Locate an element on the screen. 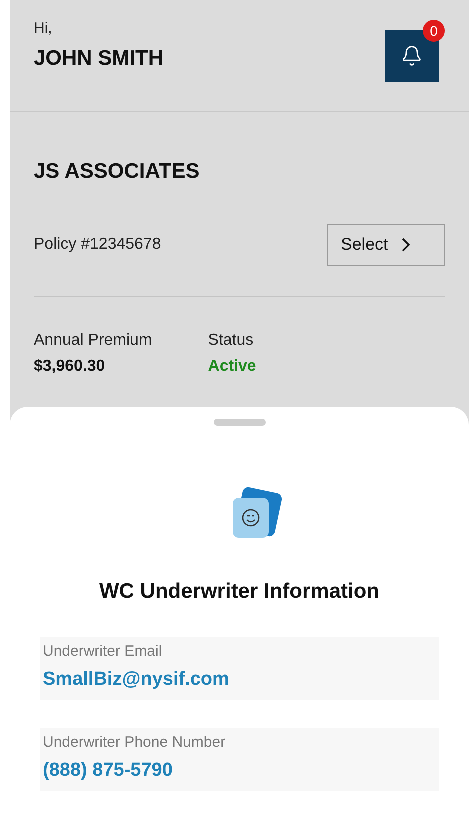 The width and height of the screenshot is (469, 829). notification-count: 0 is located at coordinates (434, 31).